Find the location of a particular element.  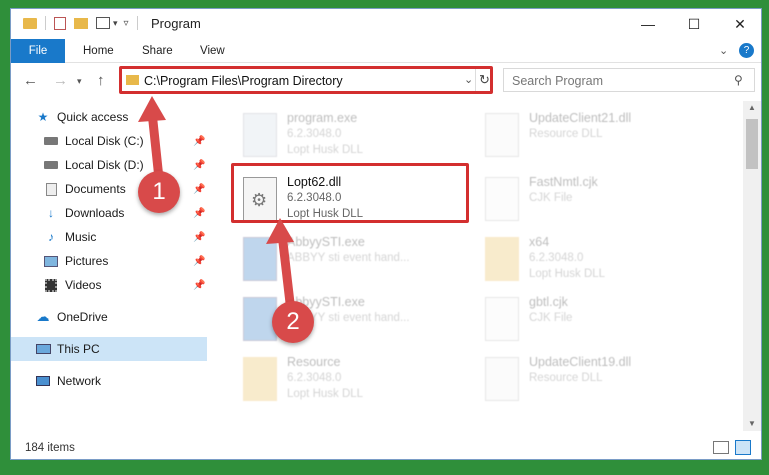

step-badge-1: 1 is located at coordinates (159, 192).